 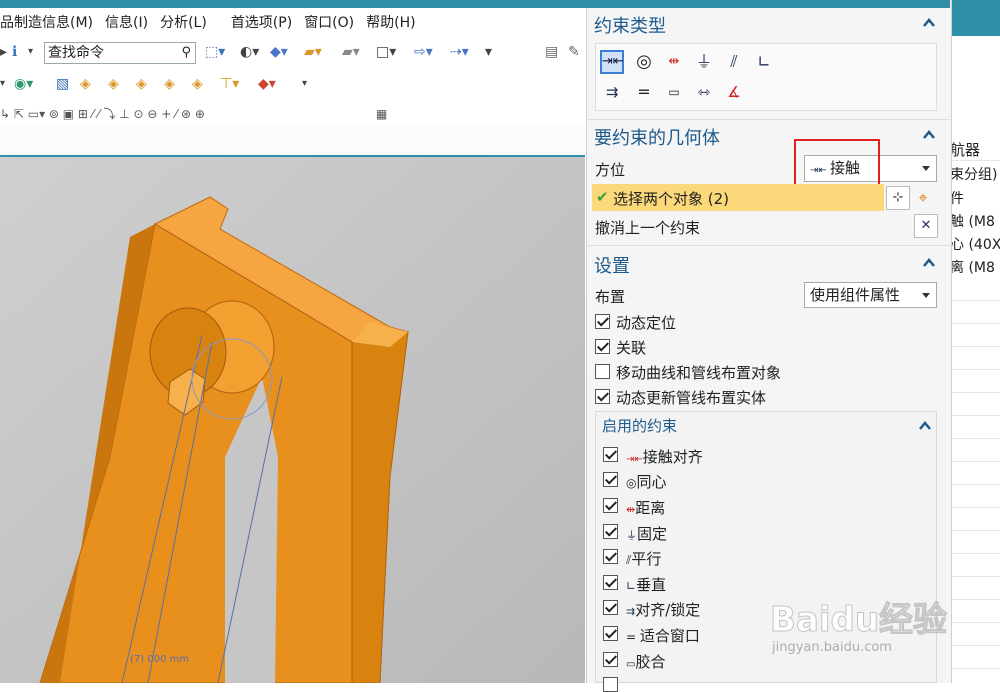 I want to click on move-curves-checkbox, so click(x=602, y=371).